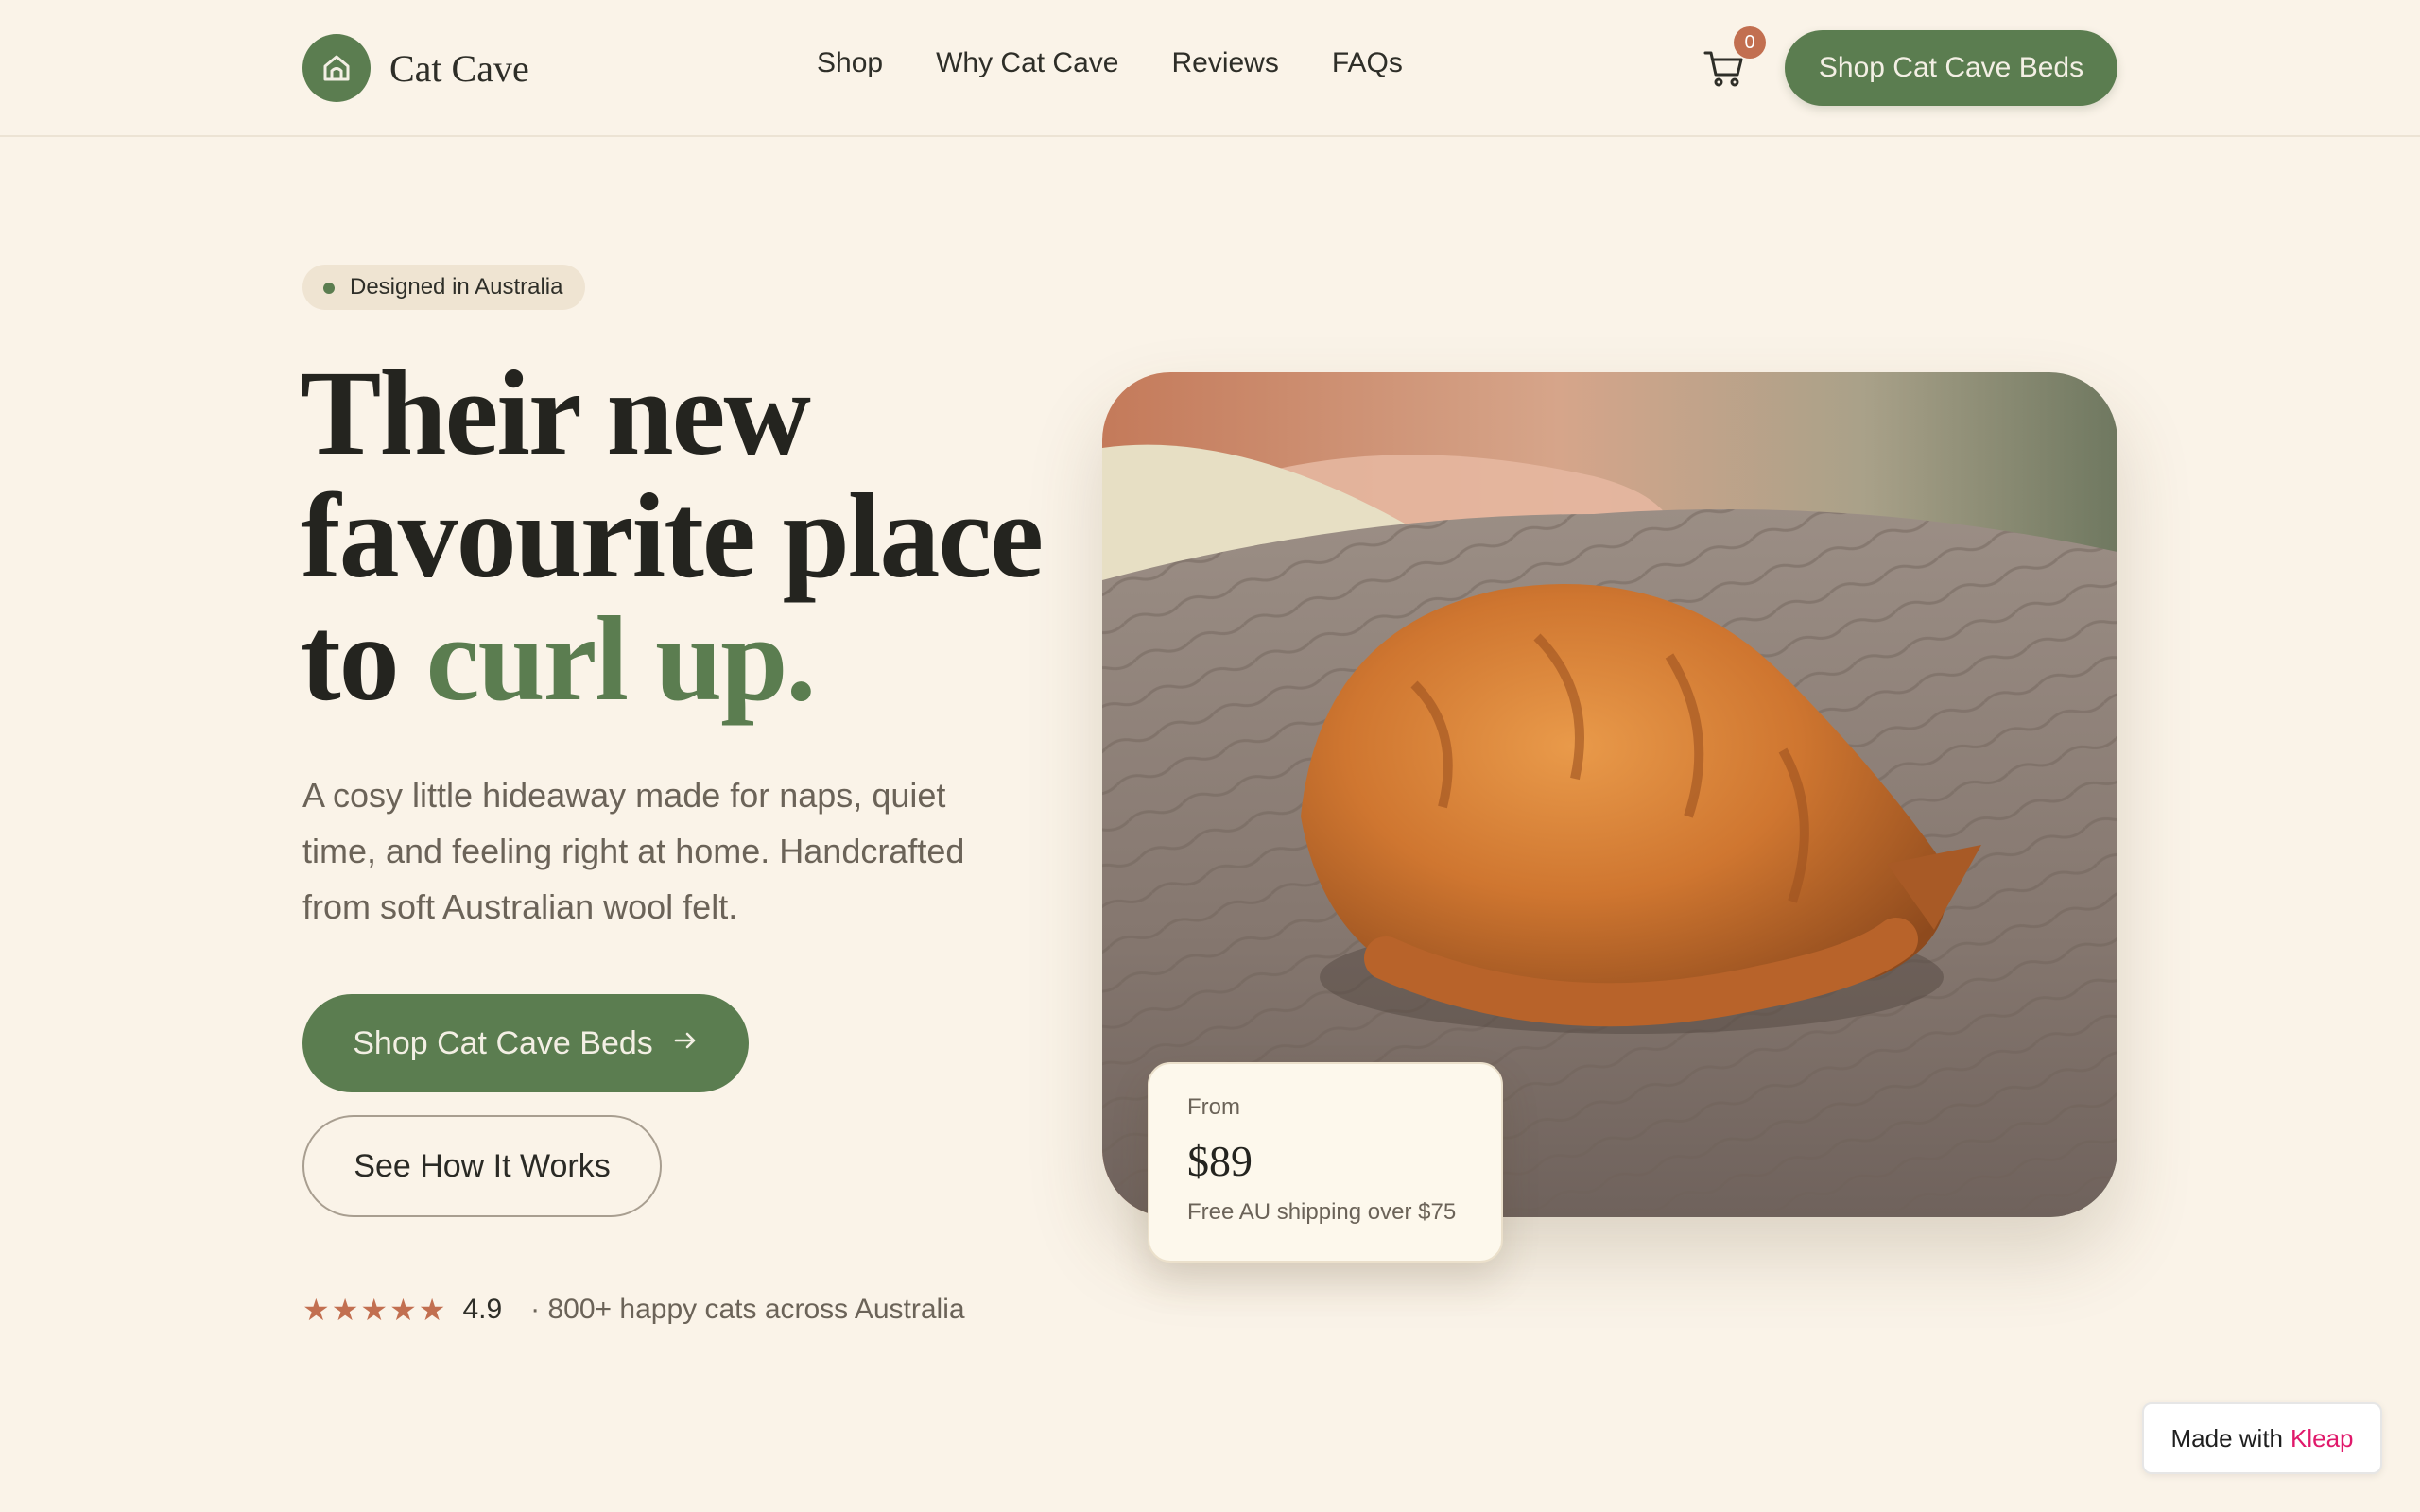 Image resolution: width=2420 pixels, height=1512 pixels. I want to click on headline-line-2: favourite place, so click(672, 536).